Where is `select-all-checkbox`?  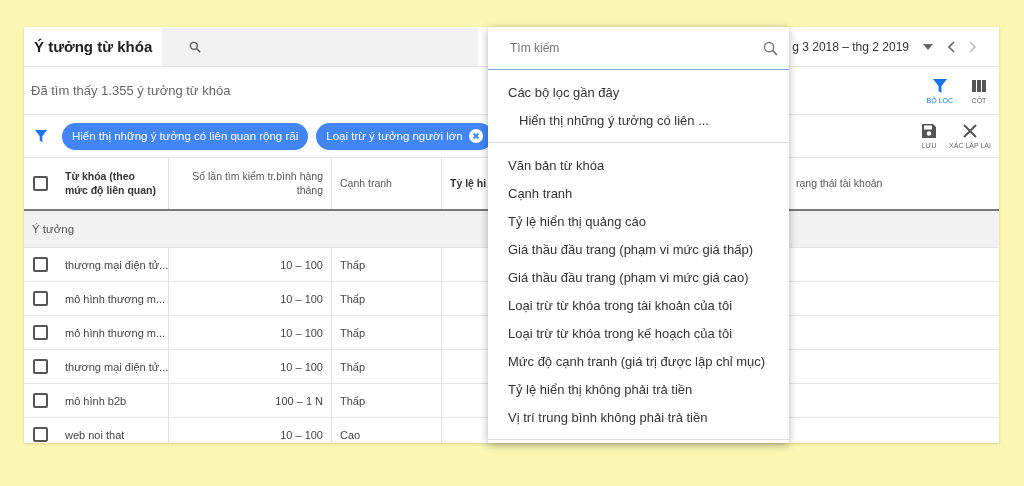
select-all-checkbox is located at coordinates (40, 183).